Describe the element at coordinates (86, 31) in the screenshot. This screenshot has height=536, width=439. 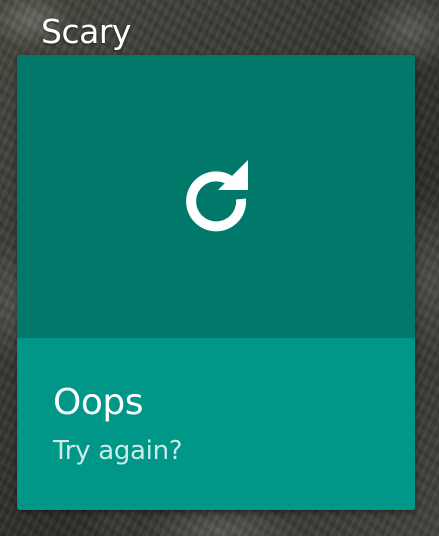
I see `page-title: Scary` at that location.